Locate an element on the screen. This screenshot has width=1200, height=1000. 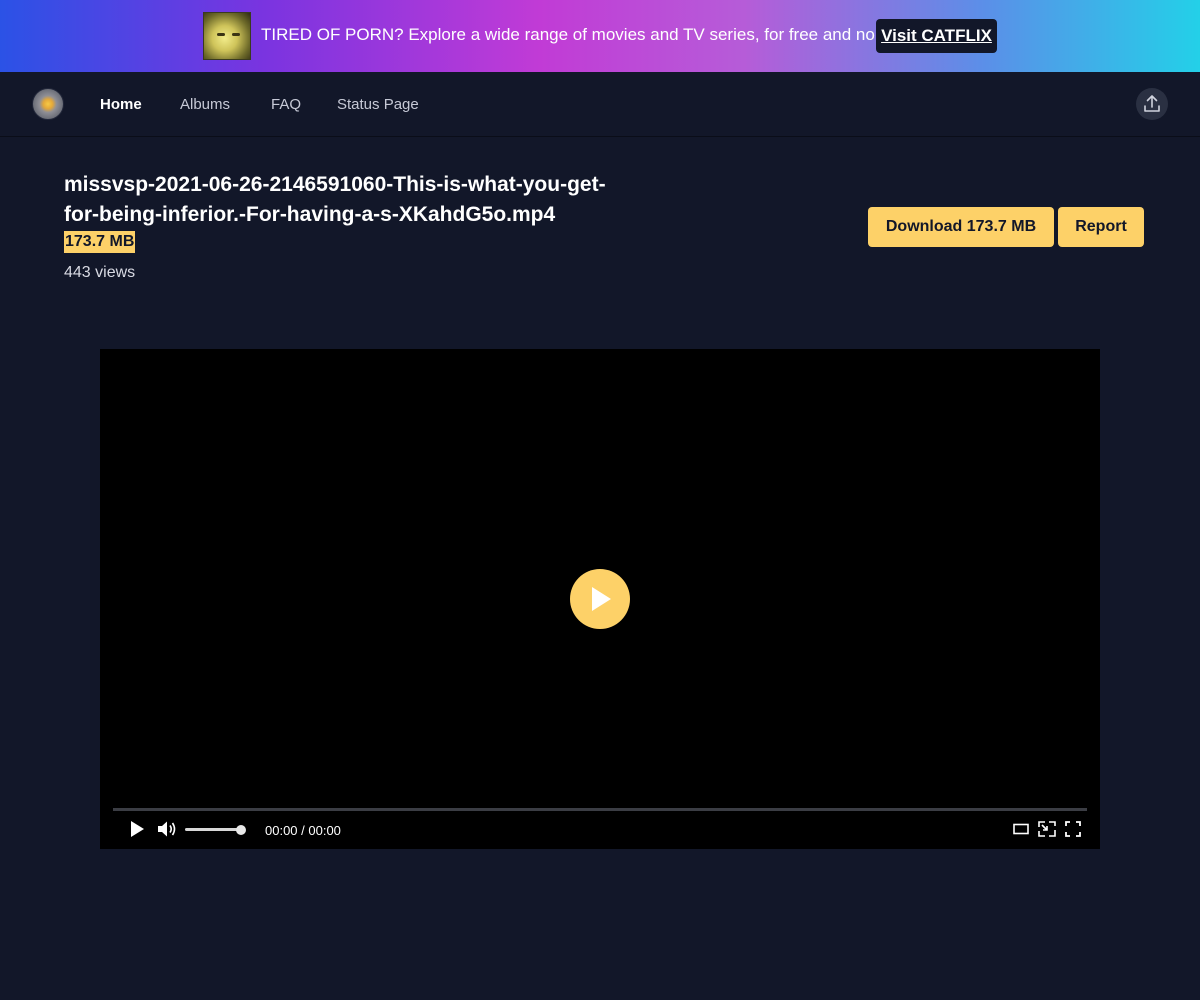
big-play-button is located at coordinates (600, 599).